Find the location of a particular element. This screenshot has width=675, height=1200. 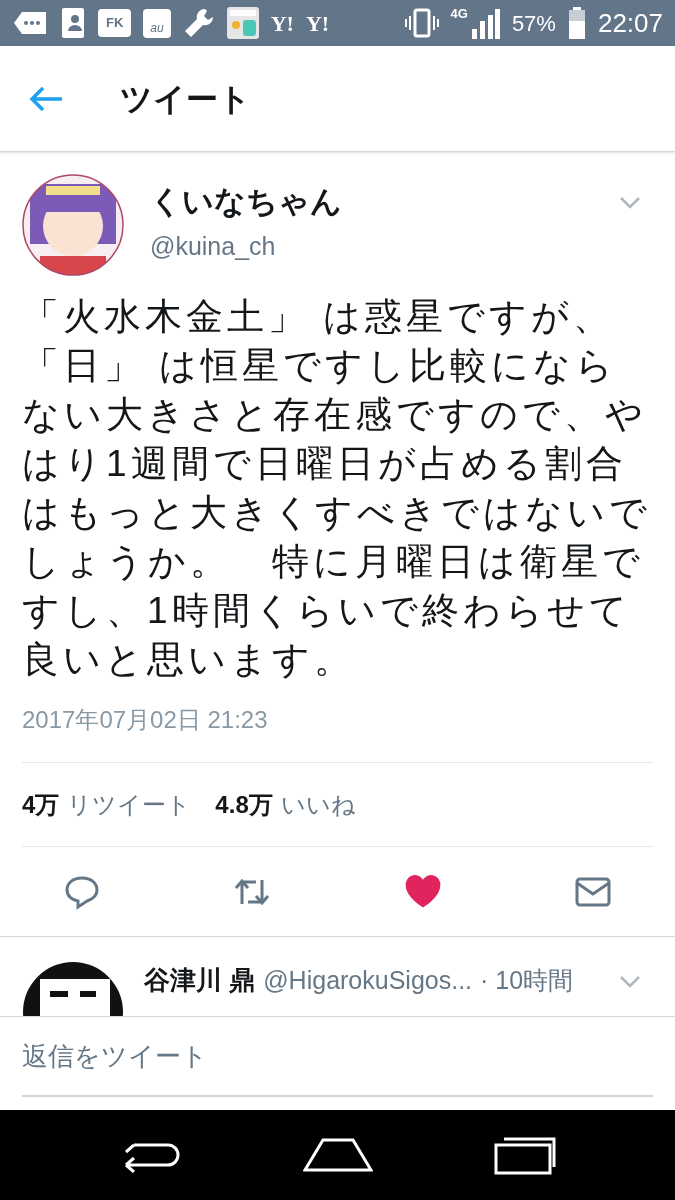

news-app-icon is located at coordinates (242, 23).